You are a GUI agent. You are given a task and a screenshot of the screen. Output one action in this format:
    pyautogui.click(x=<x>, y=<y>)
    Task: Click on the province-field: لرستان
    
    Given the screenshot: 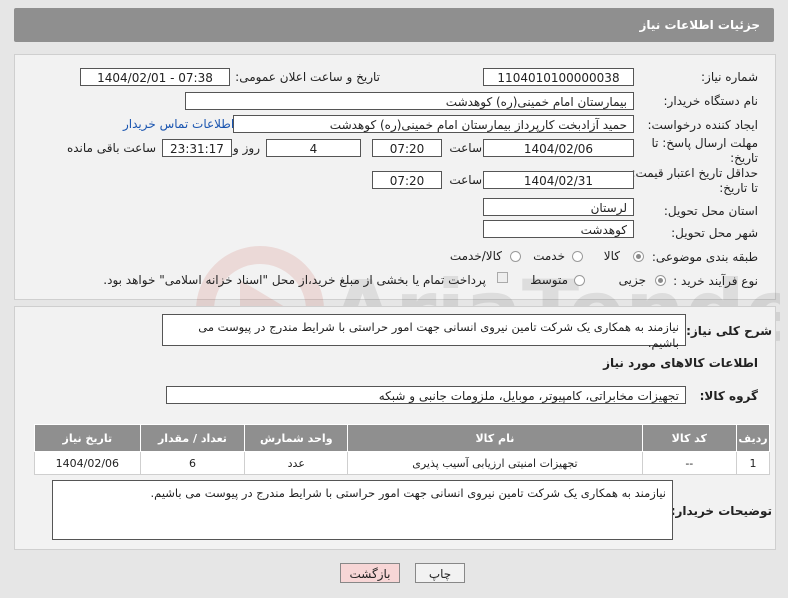 What is the action you would take?
    pyautogui.click(x=558, y=207)
    